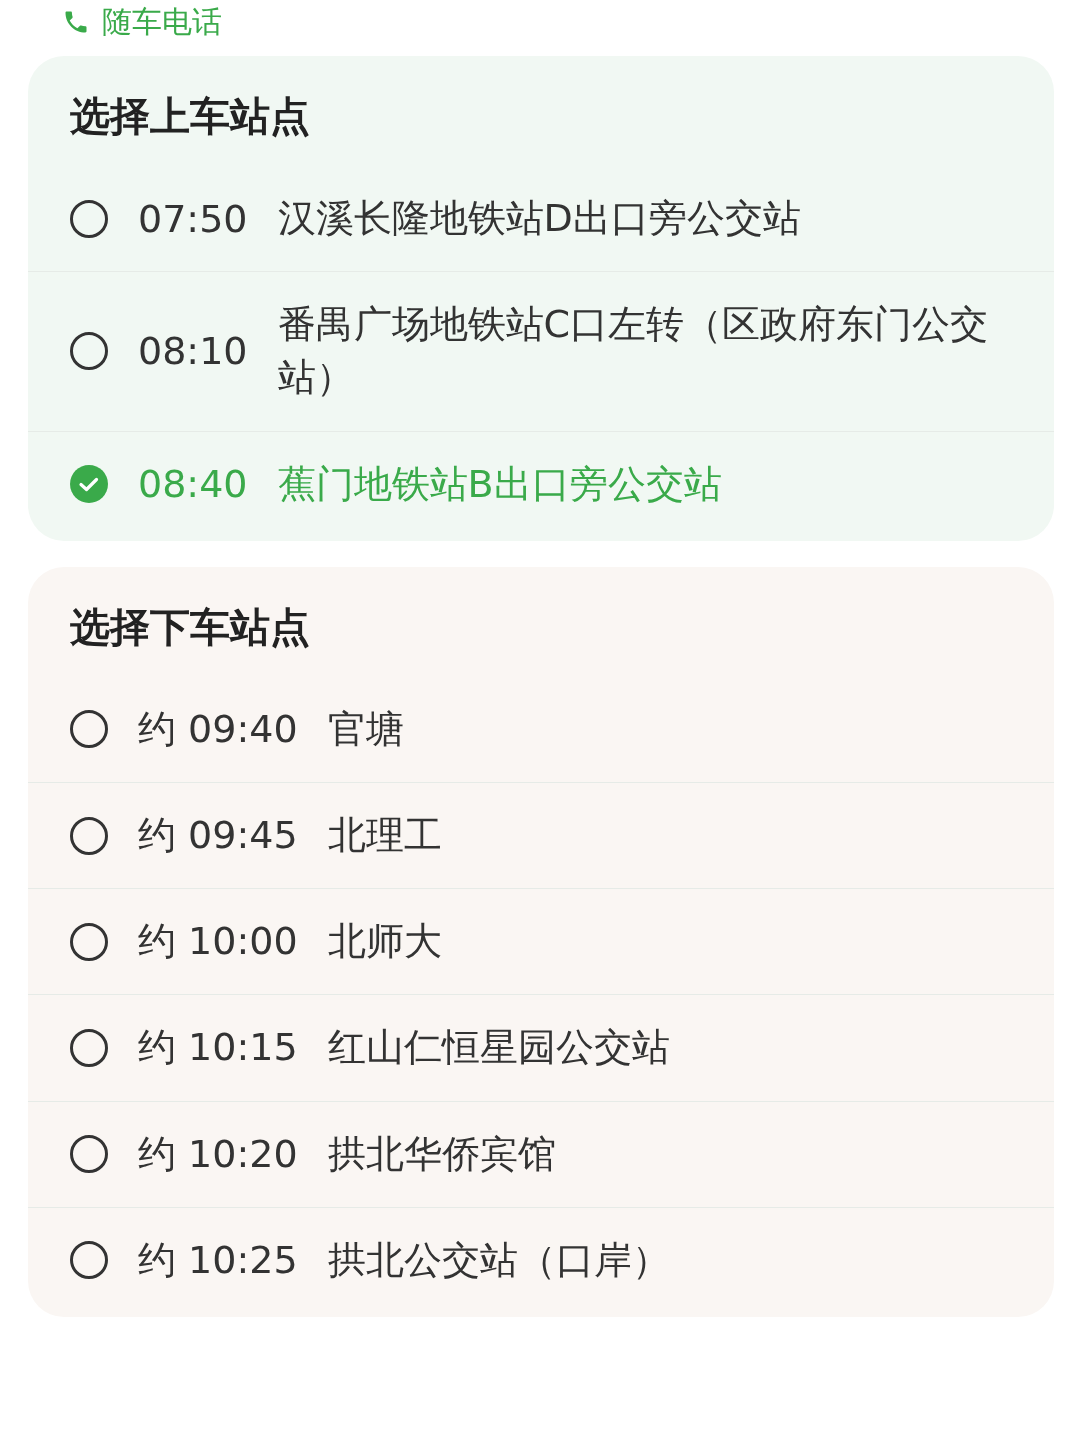  I want to click on stop-name: 红山仁恒星园公交站, so click(498, 1048).